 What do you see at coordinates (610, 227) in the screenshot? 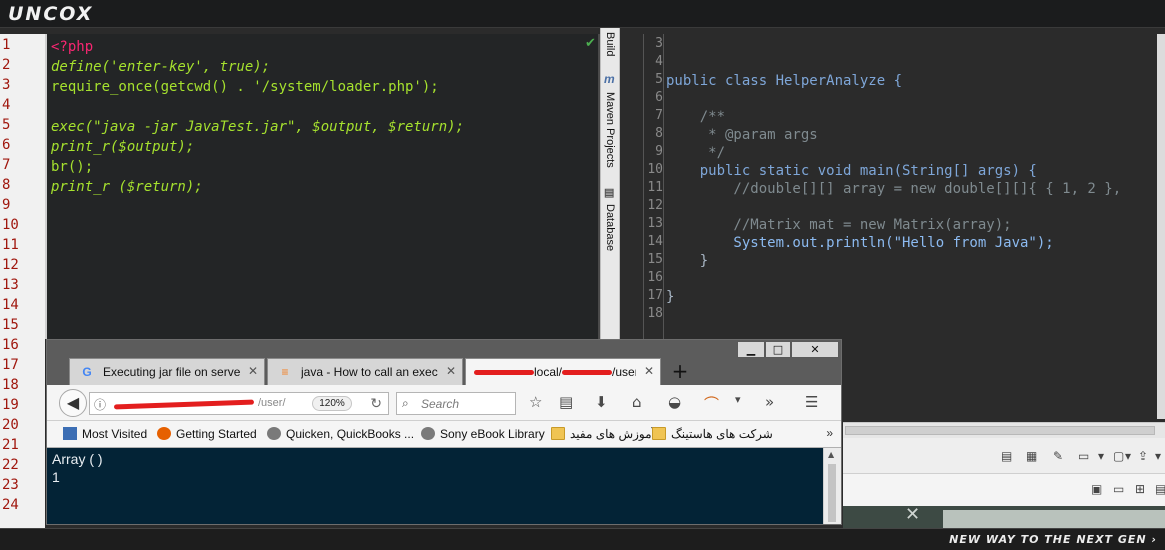
I see `database-tab: Database` at bounding box center [610, 227].